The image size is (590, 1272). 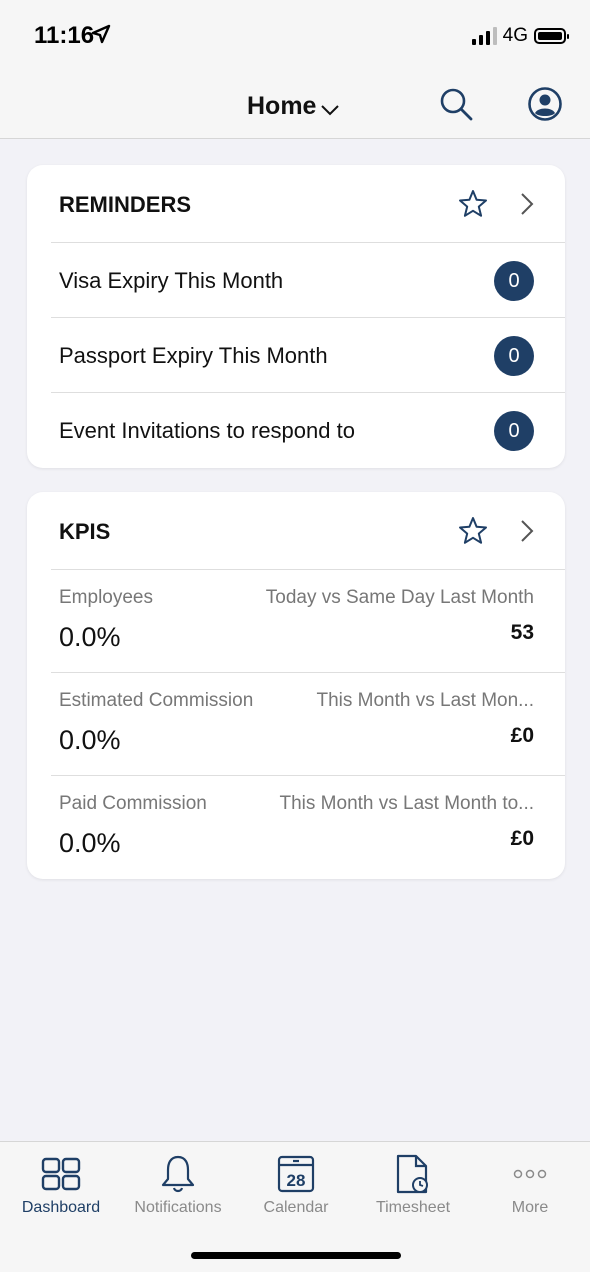 I want to click on kpi-period: Today vs Same Day Last Month, so click(x=399, y=597).